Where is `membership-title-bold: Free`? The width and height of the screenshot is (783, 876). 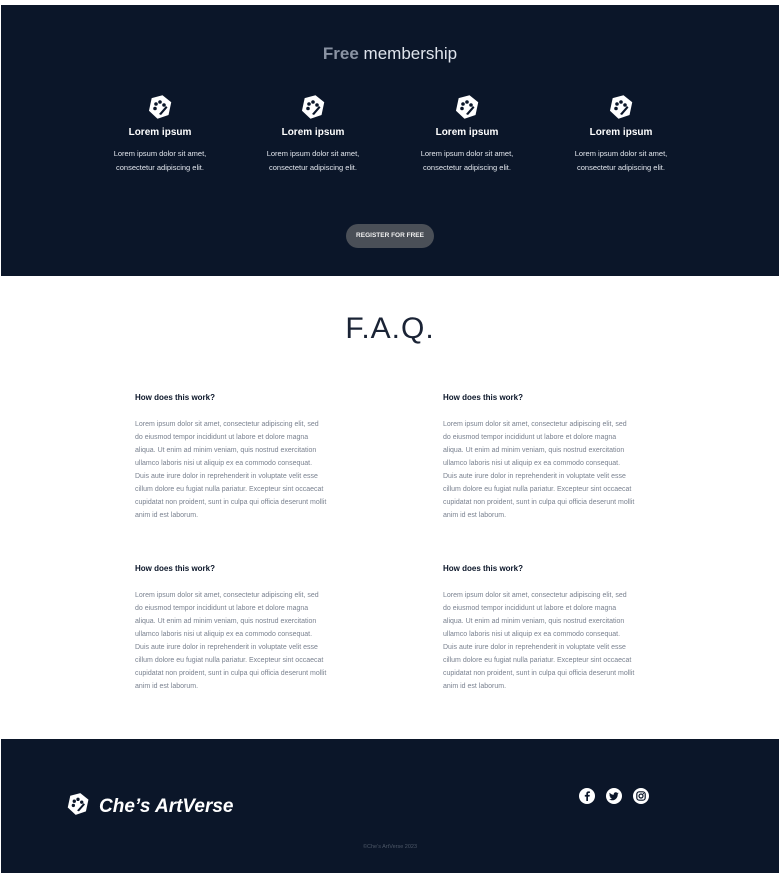
membership-title-bold: Free is located at coordinates (340, 53).